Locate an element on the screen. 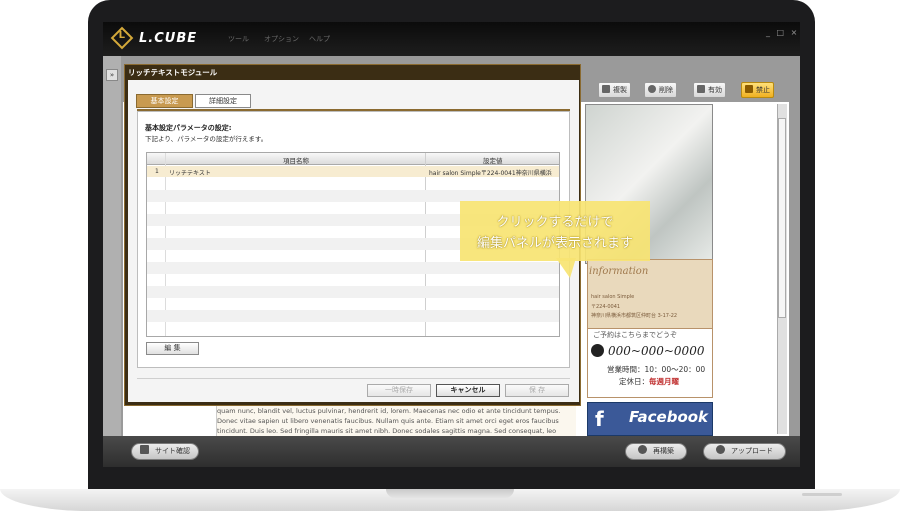 The height and width of the screenshot is (519, 900). site-check-button: サイト確認 is located at coordinates (165, 451).